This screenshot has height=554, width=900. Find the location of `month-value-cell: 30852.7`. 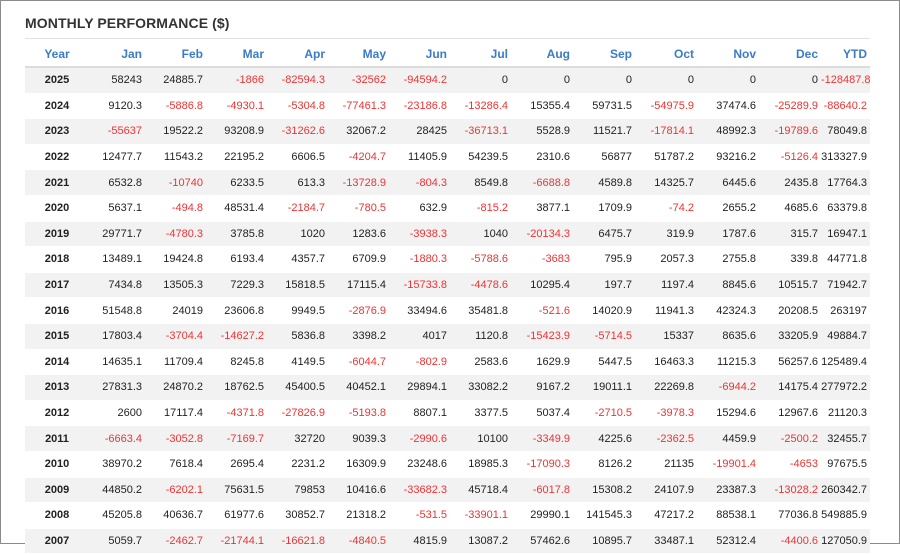

month-value-cell: 30852.7 is located at coordinates (297, 515).